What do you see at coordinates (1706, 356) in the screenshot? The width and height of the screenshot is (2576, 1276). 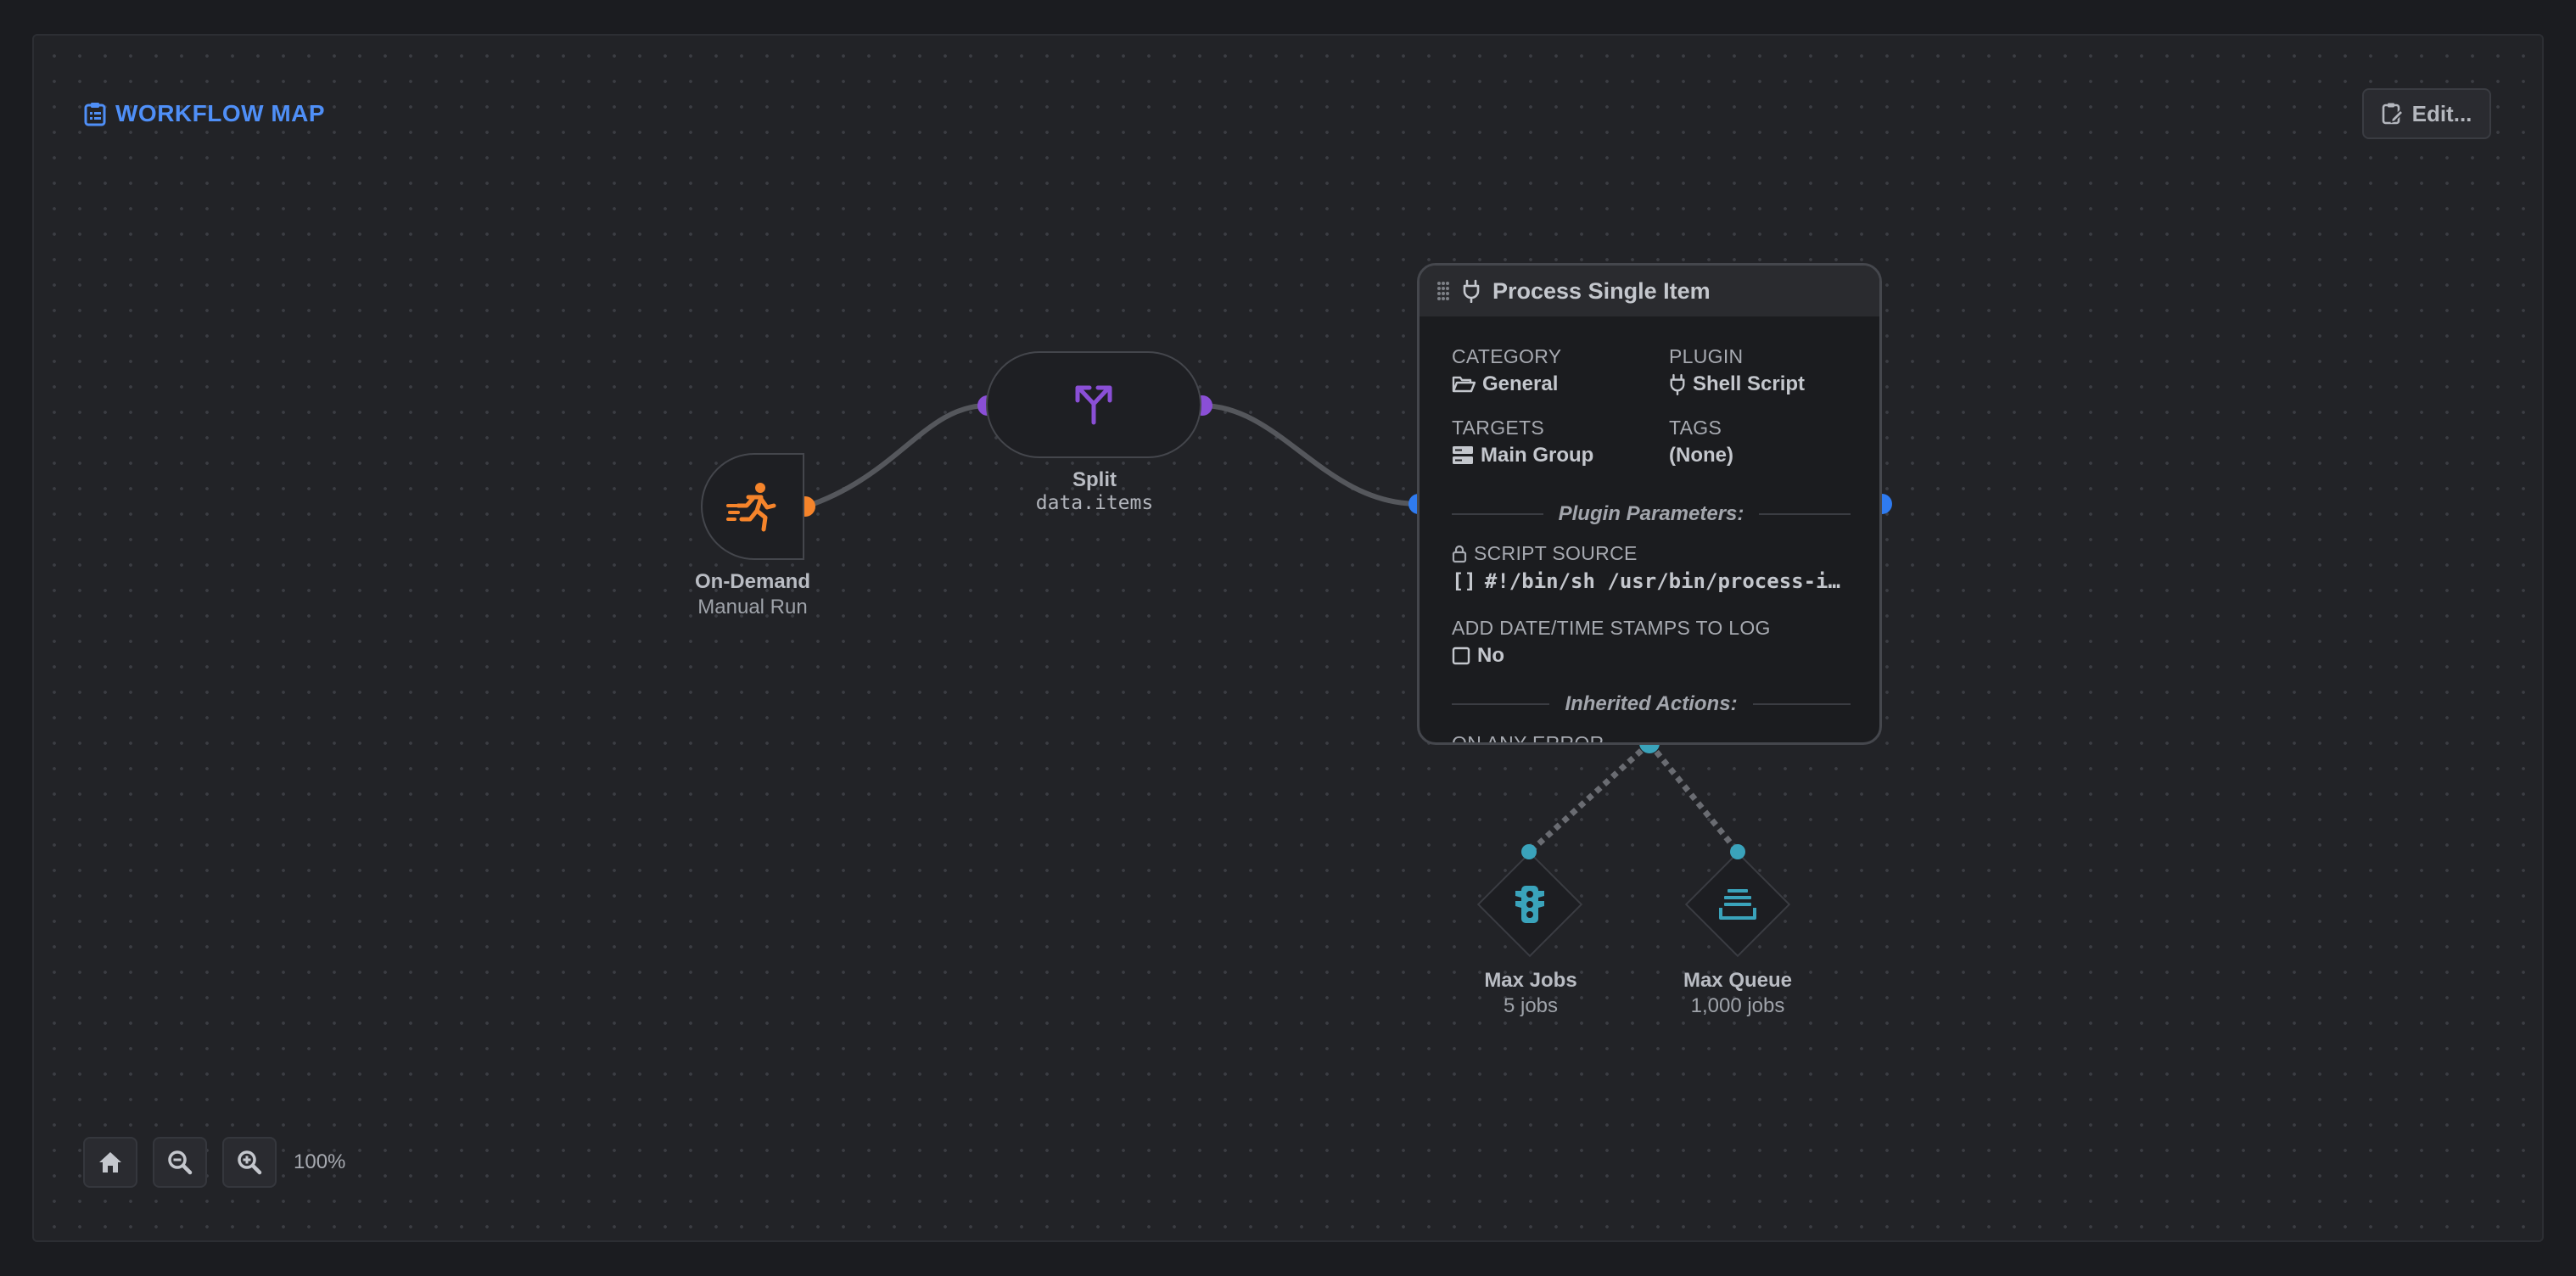 I see `plugin-label: PLUGIN` at bounding box center [1706, 356].